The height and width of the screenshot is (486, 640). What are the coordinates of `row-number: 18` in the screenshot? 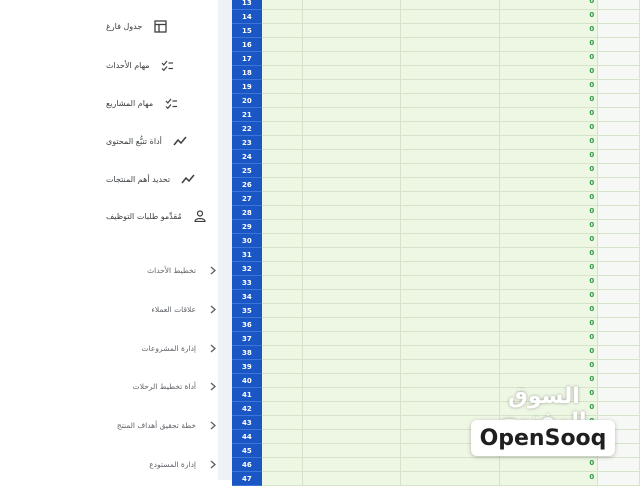 It's located at (247, 73).